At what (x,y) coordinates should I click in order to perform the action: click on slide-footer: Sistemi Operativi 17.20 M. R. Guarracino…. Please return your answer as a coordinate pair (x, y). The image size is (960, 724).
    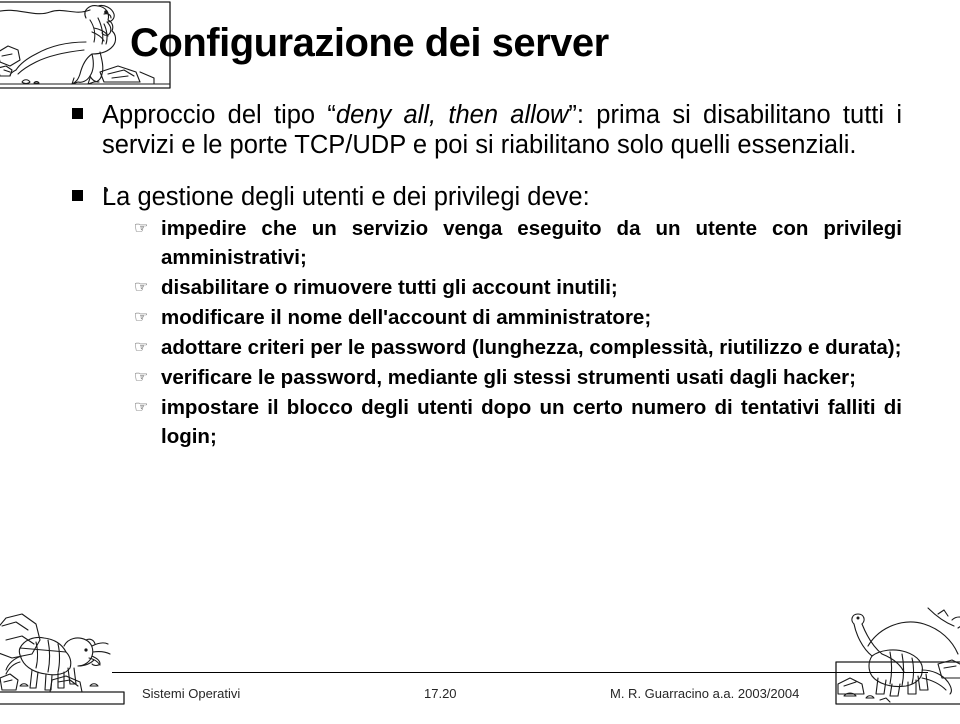
    Looking at the image, I should click on (520, 698).